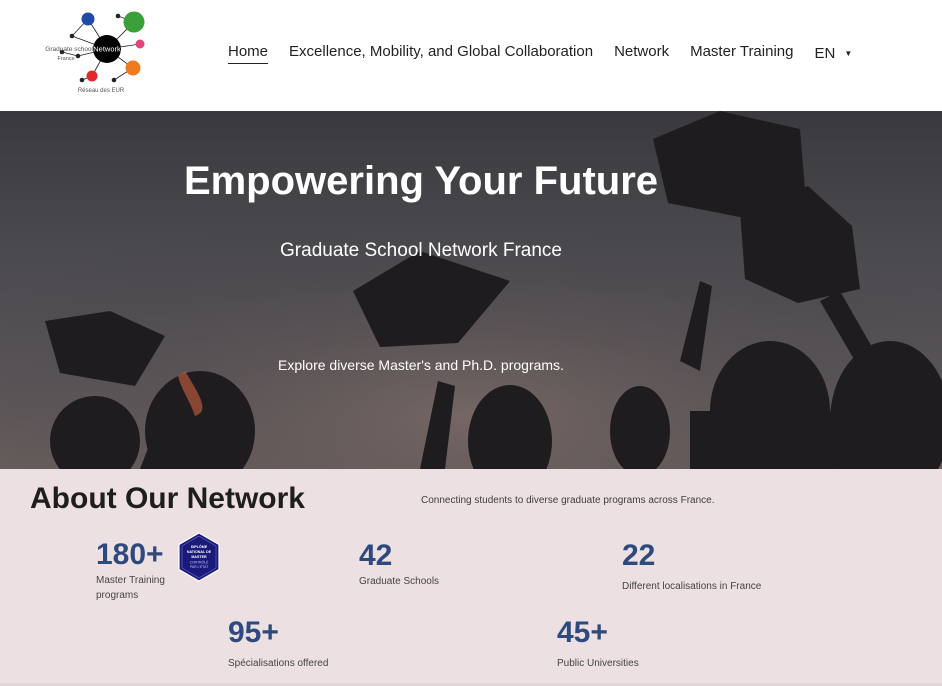  Describe the element at coordinates (639, 555) in the screenshot. I see `stat-value: 22` at that location.